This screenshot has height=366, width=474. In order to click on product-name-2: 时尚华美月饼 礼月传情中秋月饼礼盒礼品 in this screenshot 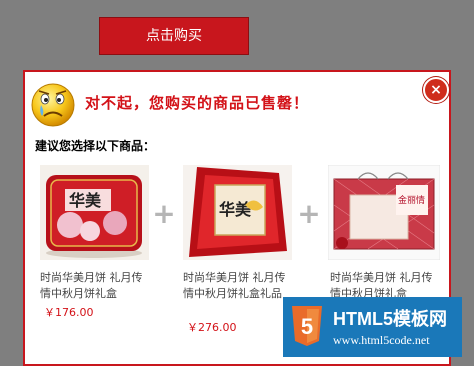, I will do `click(238, 286)`.